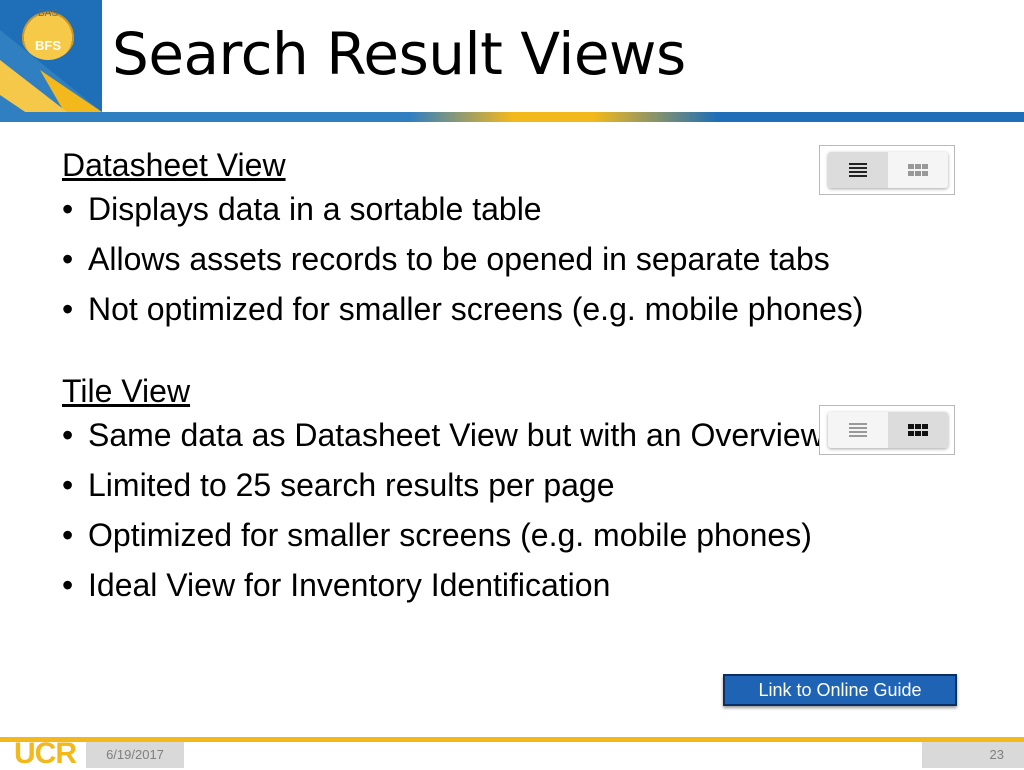 Image resolution: width=1024 pixels, height=770 pixels. What do you see at coordinates (973, 755) in the screenshot?
I see `page-number: 23` at bounding box center [973, 755].